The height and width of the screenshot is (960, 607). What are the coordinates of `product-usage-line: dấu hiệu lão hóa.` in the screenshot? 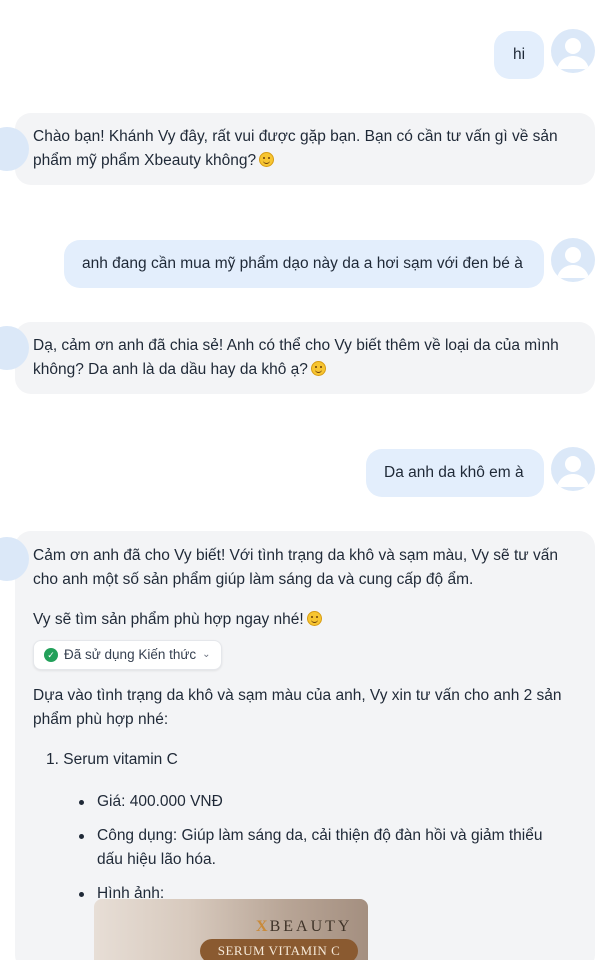 It's located at (156, 859).